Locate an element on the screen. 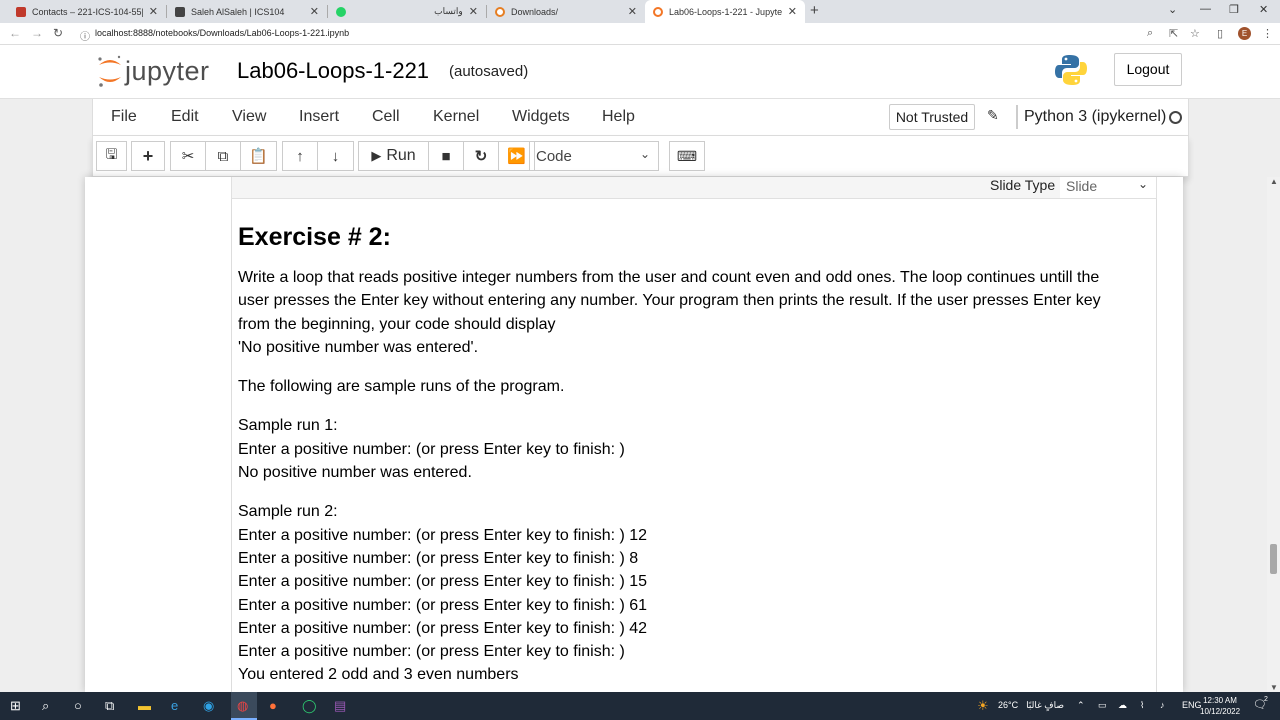  bookmark-star-icon: ☆ is located at coordinates (1195, 33).